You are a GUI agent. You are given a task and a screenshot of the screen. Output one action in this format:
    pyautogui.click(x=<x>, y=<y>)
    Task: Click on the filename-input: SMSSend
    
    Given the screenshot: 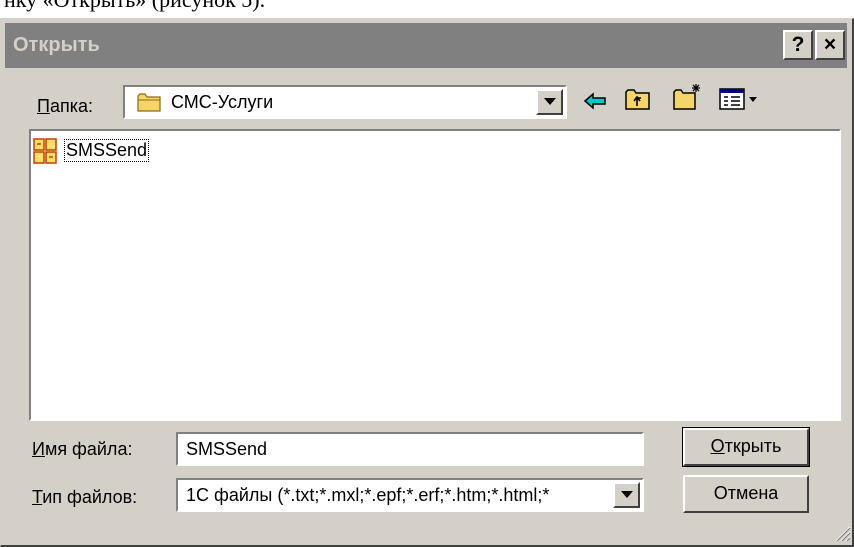 What is the action you would take?
    pyautogui.click(x=410, y=449)
    